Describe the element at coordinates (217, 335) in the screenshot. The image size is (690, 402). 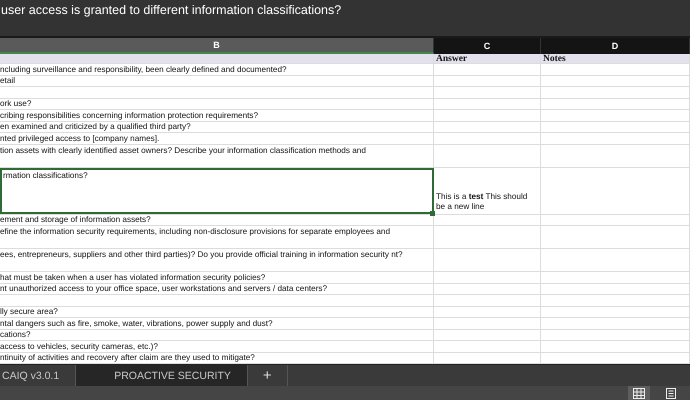
I see `table-cell: cations?` at that location.